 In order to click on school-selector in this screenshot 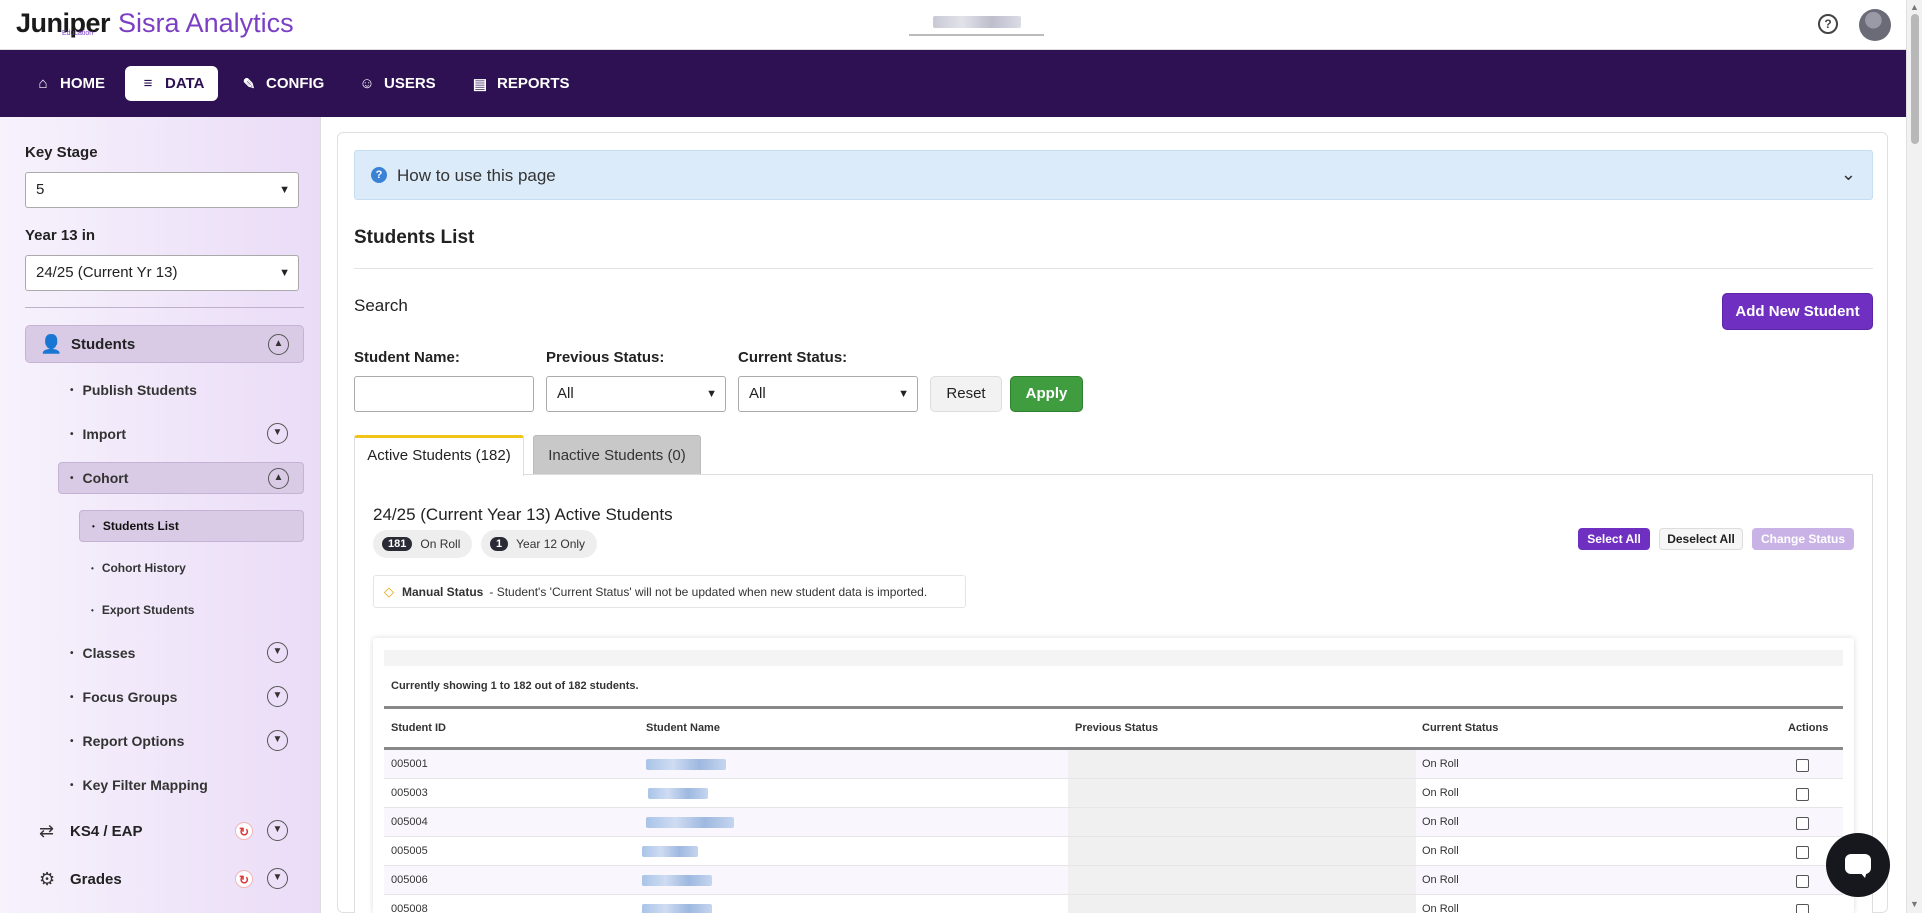, I will do `click(976, 25)`.